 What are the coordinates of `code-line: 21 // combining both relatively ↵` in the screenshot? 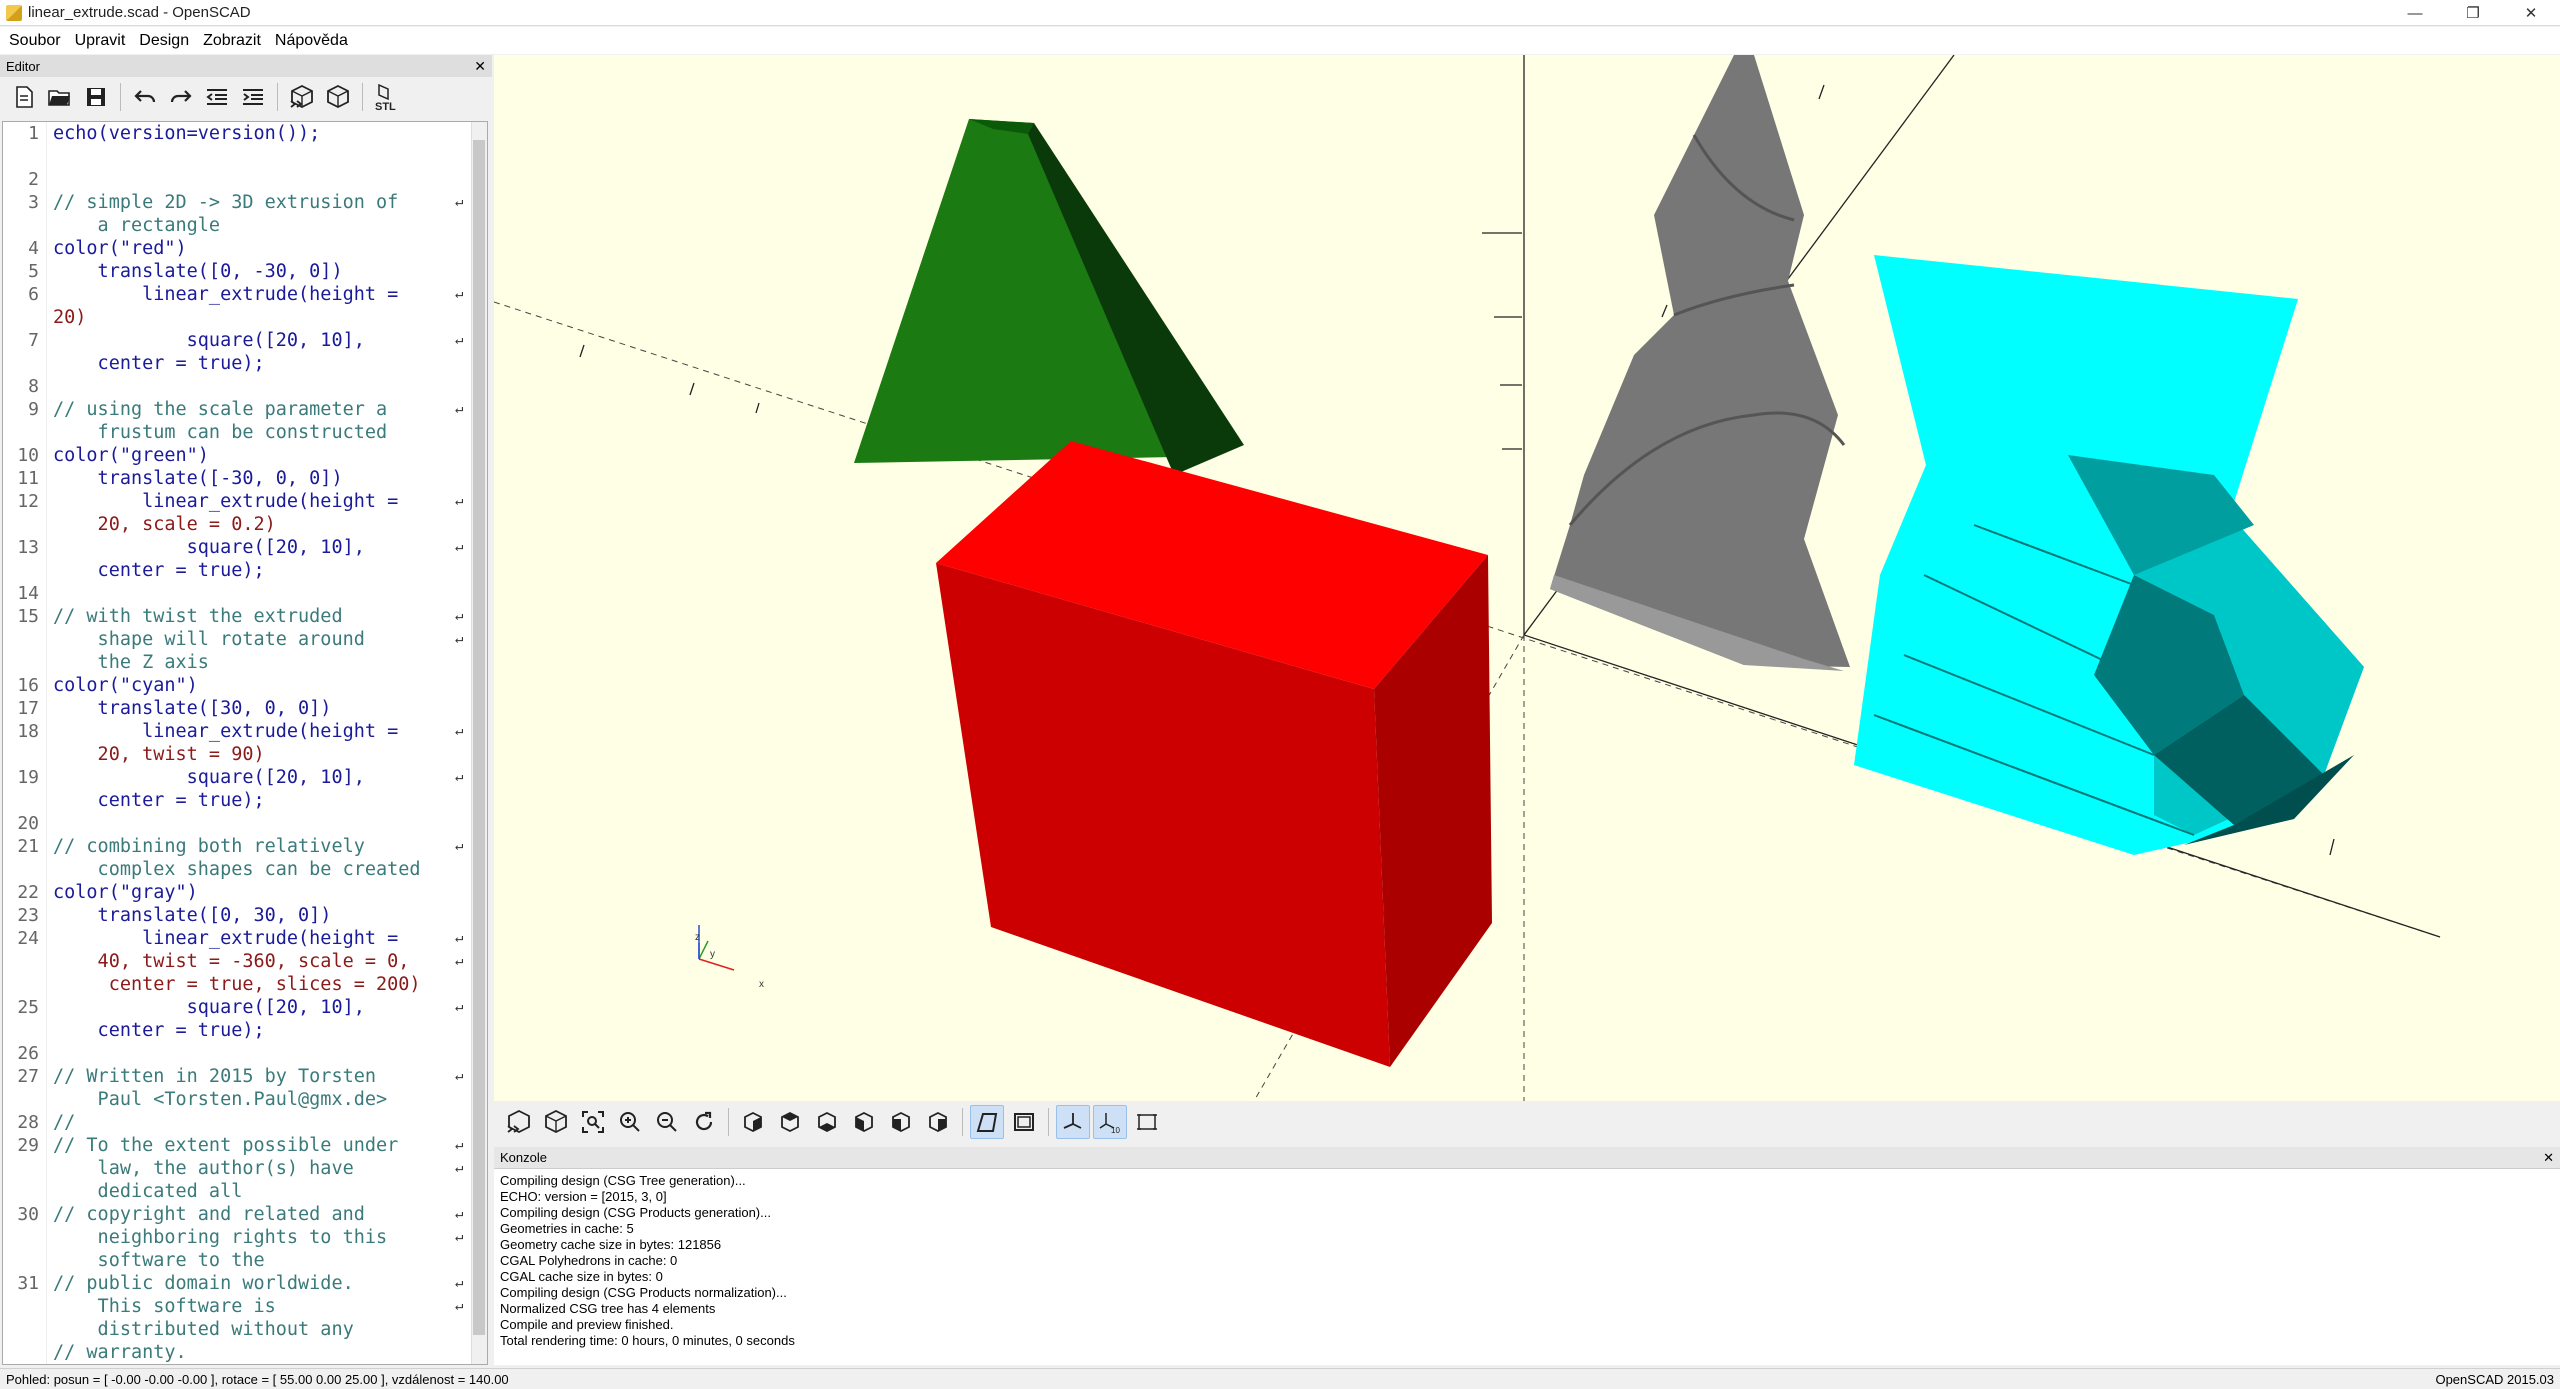 It's located at (238, 846).